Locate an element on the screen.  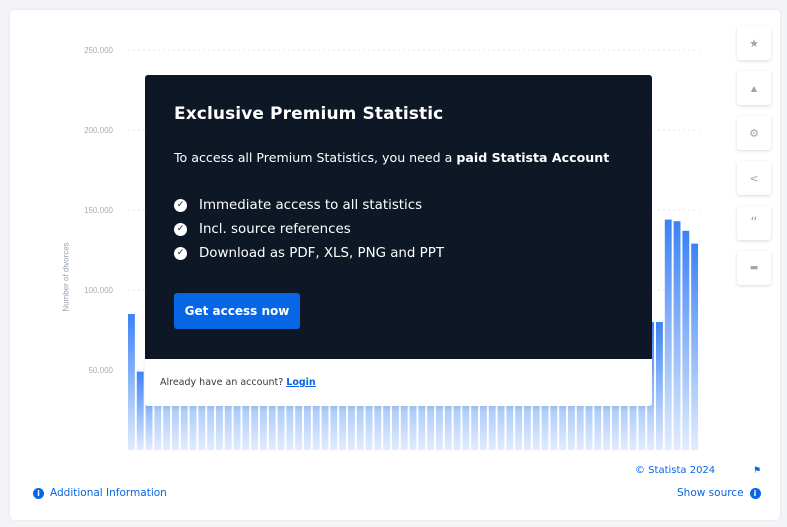
additional-information-link: i Additional Information is located at coordinates (100, 493).